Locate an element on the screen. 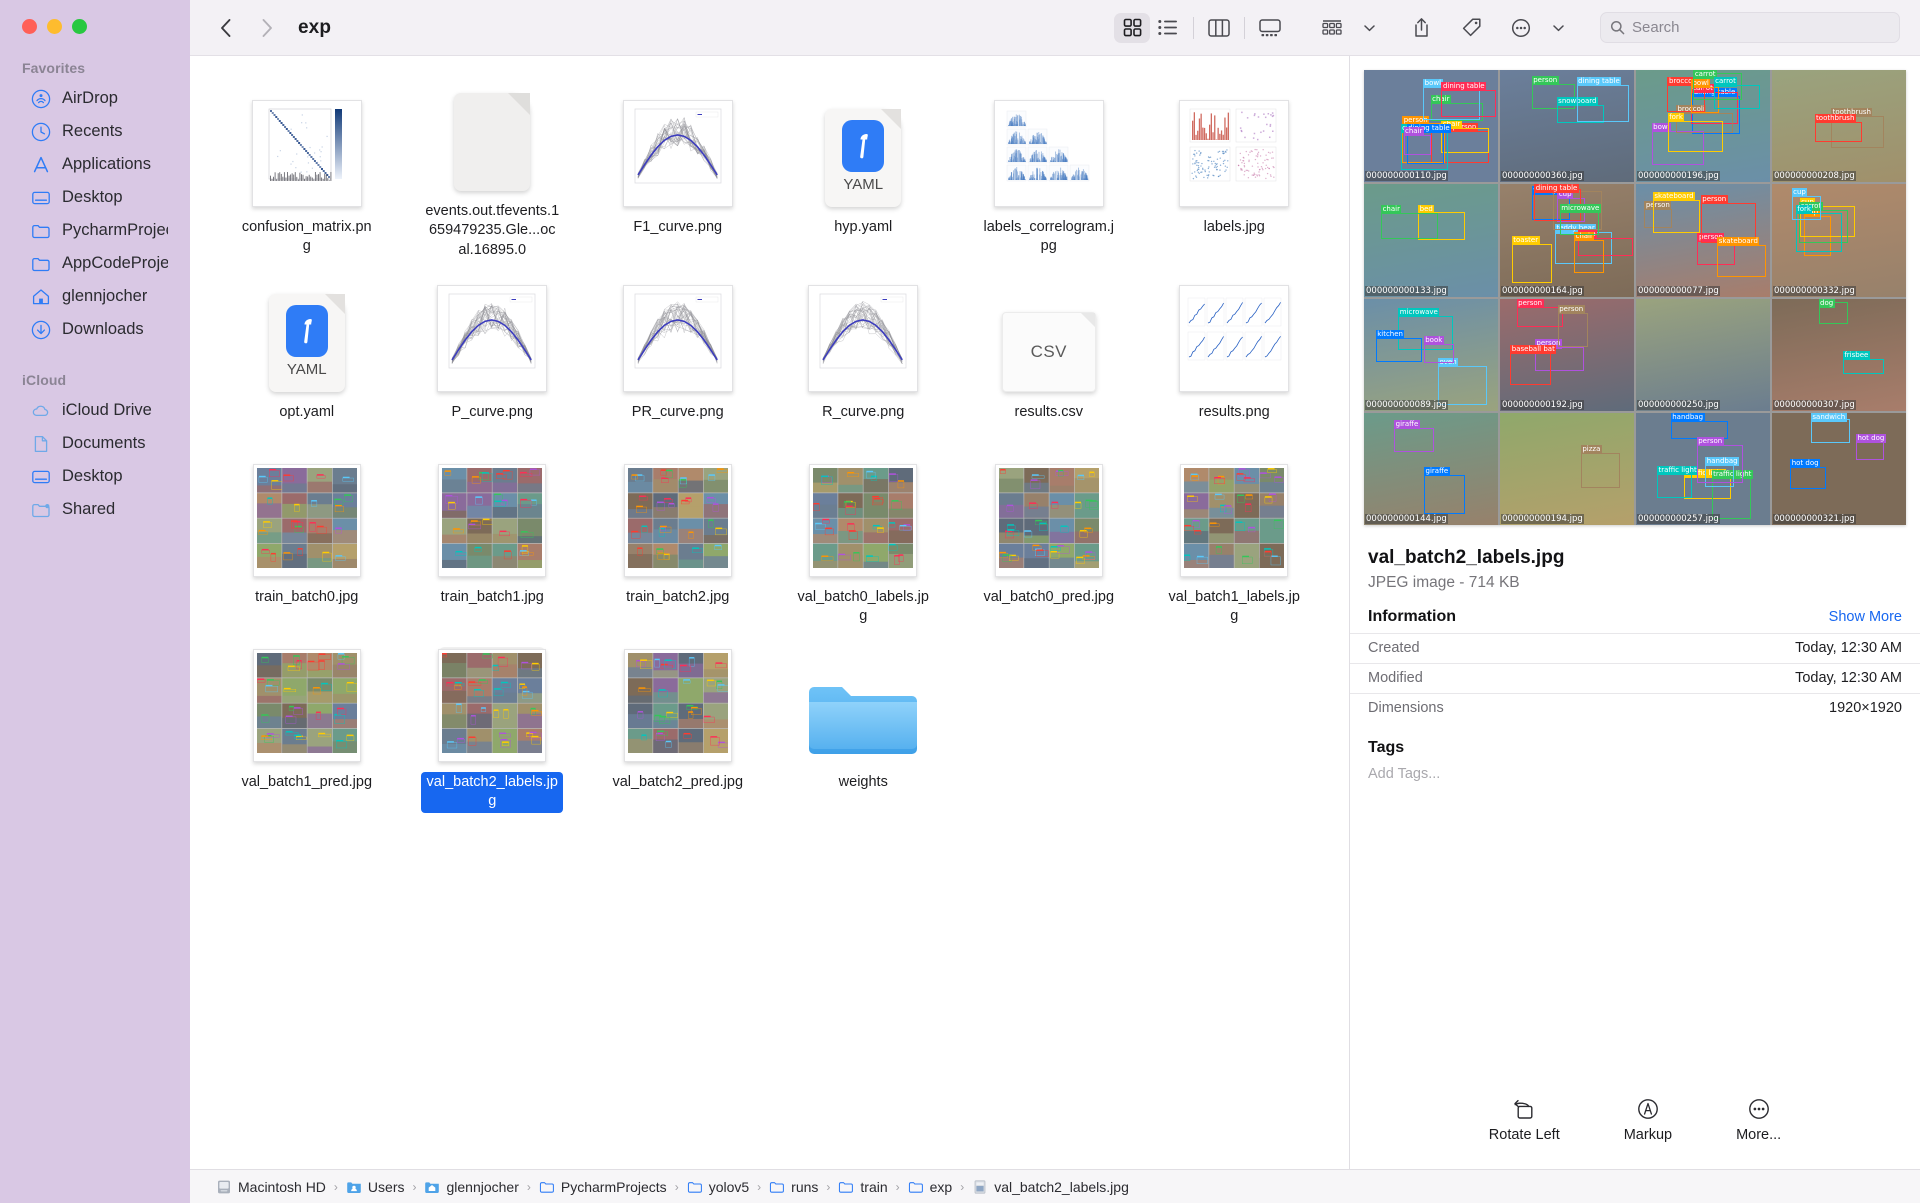  minimize-button is located at coordinates (54, 26).